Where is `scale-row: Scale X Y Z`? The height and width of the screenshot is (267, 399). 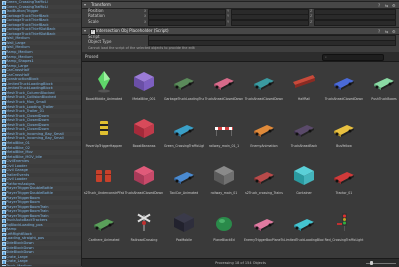
scale-row: Scale X Y Z is located at coordinates (240, 22).